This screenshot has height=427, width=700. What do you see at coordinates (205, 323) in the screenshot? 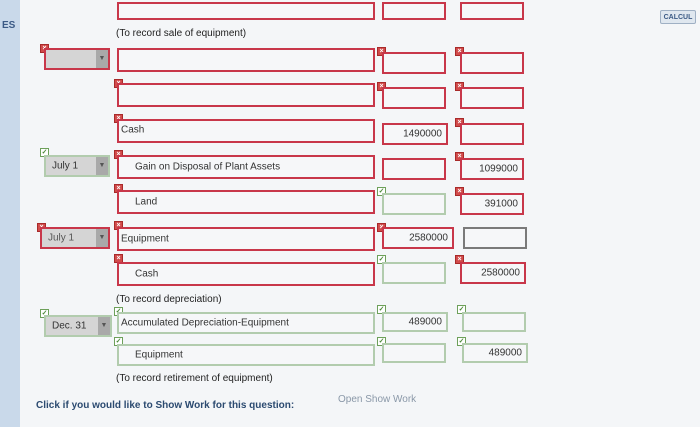
I see `account-text: Accumulated Depreciation-Equipment` at bounding box center [205, 323].